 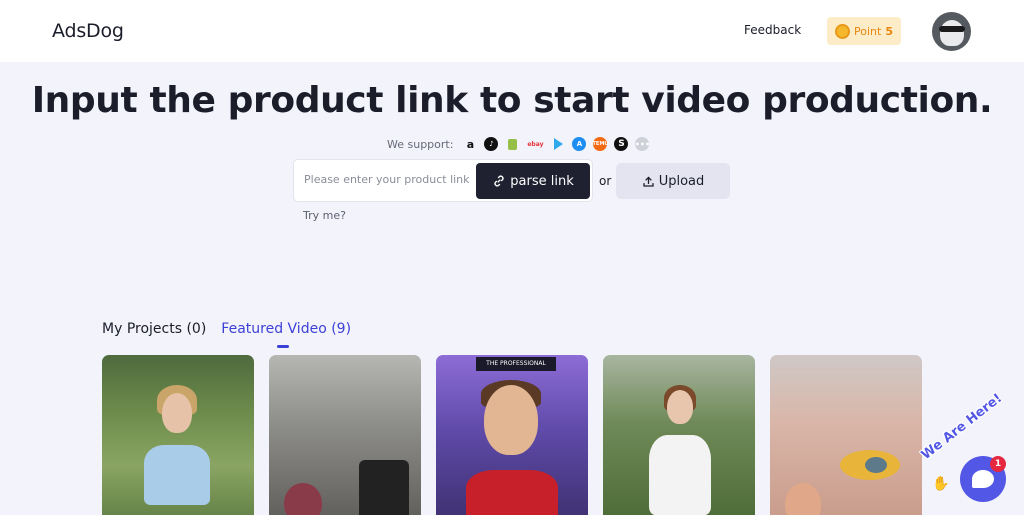 What do you see at coordinates (516, 364) in the screenshot?
I see `video-thumbnail-banner: THE PROFESSIONAL` at bounding box center [516, 364].